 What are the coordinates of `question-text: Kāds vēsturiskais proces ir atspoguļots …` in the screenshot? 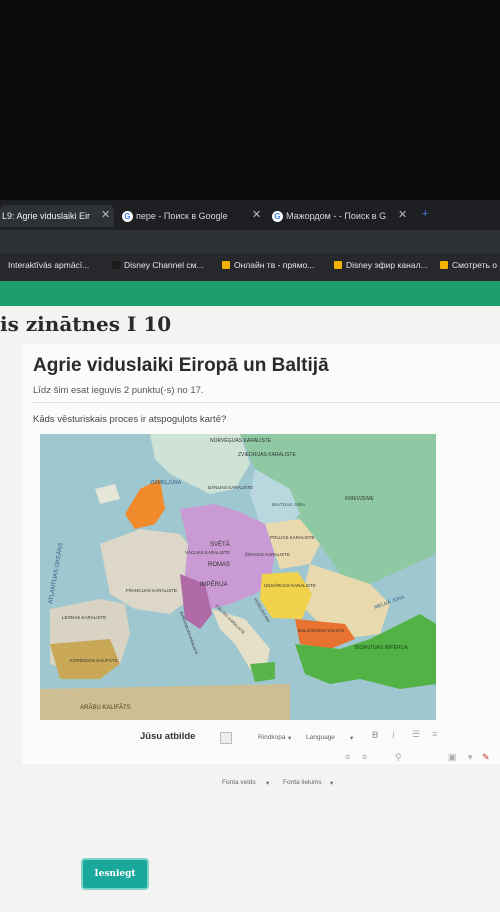 It's located at (130, 419).